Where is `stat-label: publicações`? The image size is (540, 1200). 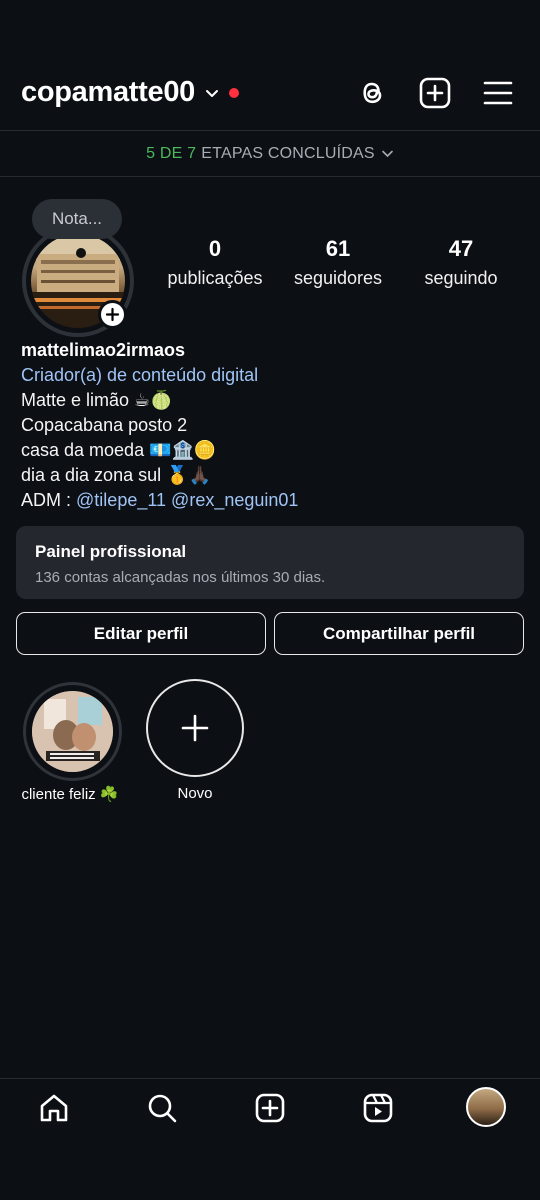 stat-label: publicações is located at coordinates (215, 278).